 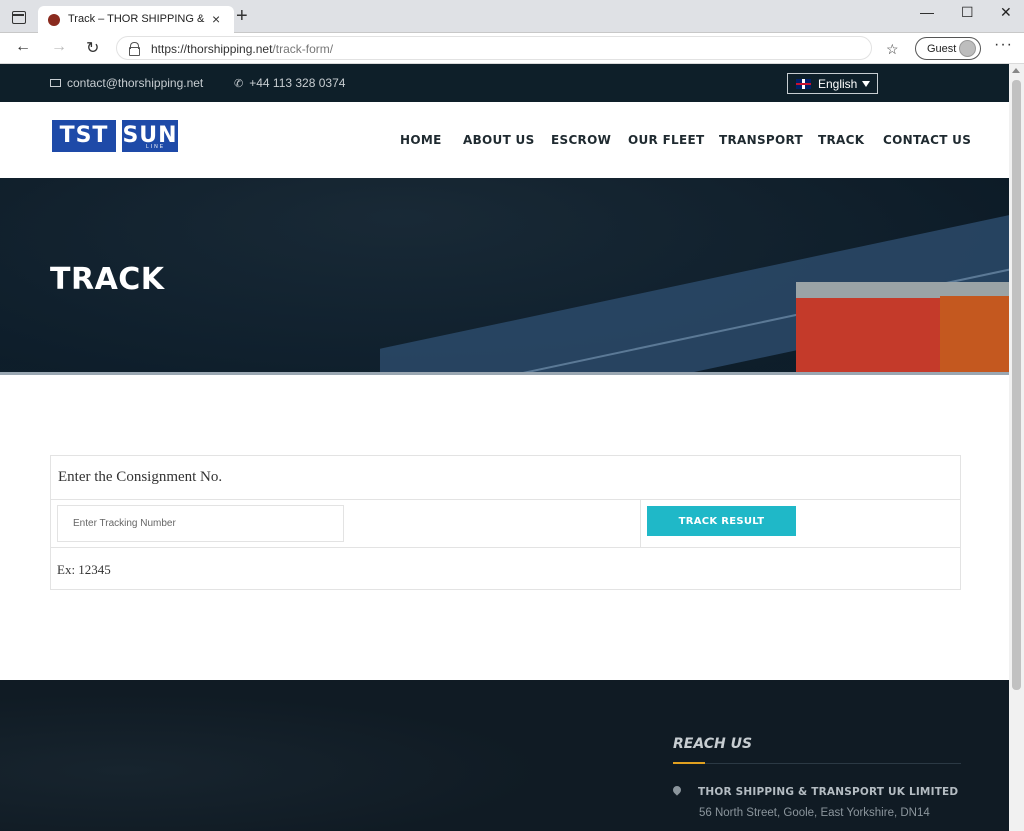 What do you see at coordinates (216, 19) in the screenshot?
I see `tab-close-icon: ×` at bounding box center [216, 19].